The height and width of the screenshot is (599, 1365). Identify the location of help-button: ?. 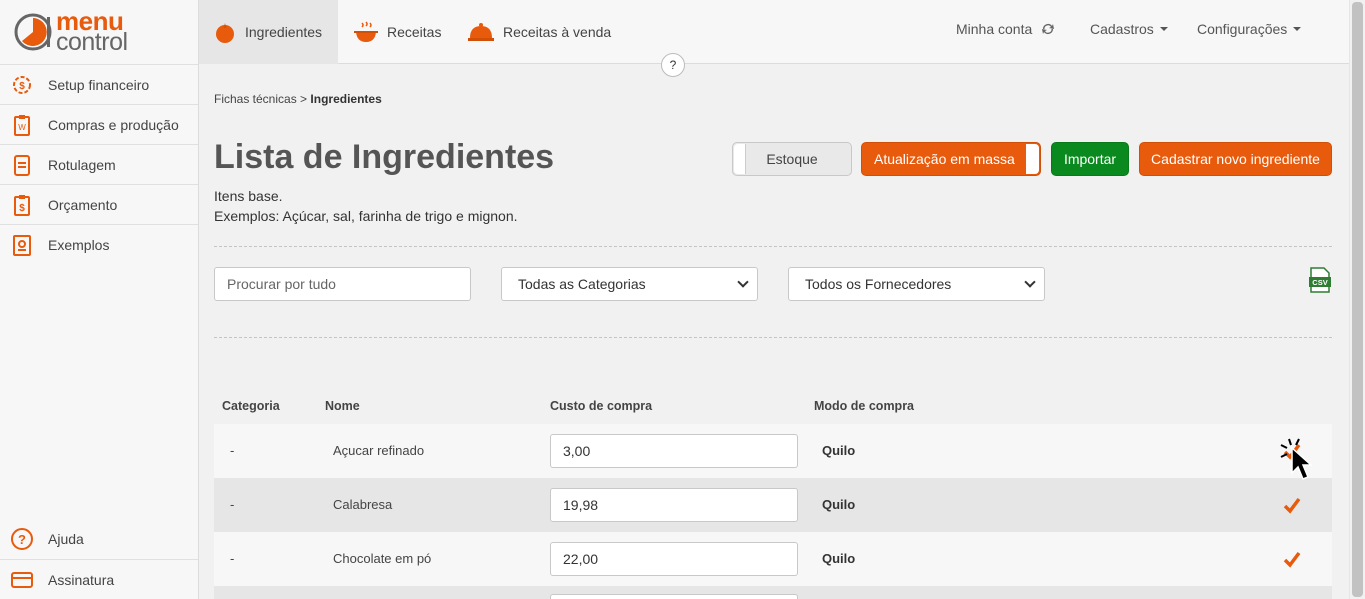
(673, 65).